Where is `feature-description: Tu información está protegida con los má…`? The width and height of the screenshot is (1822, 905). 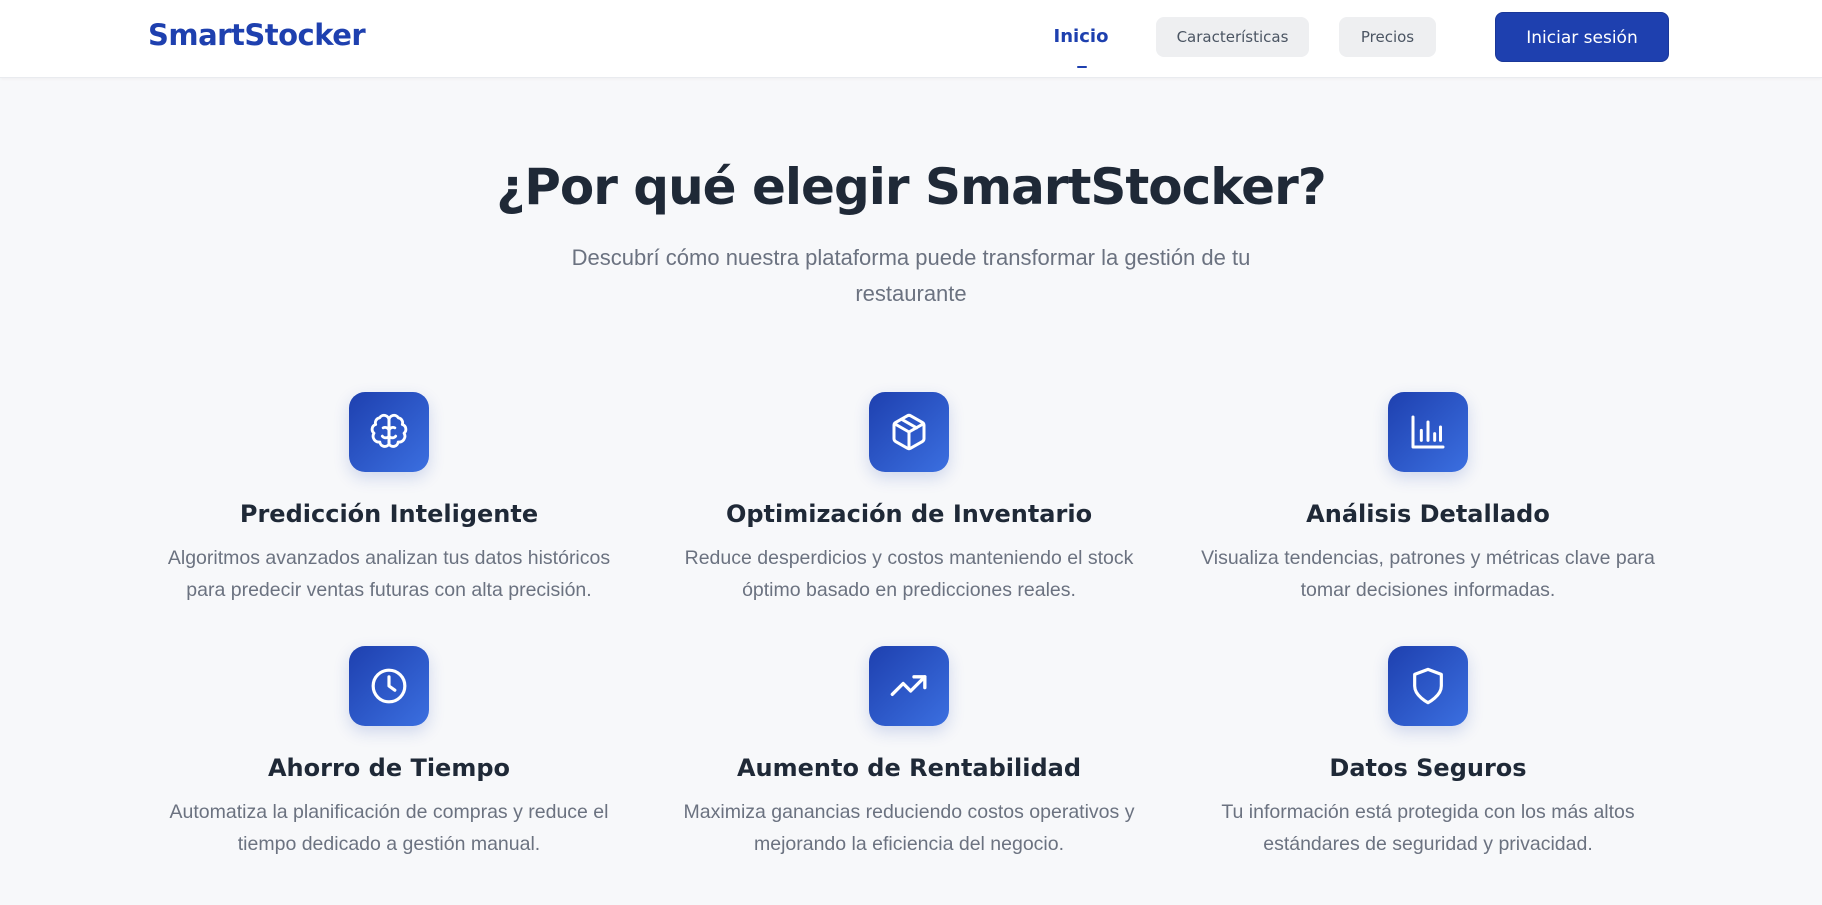
feature-description: Tu información está protegida con los má… is located at coordinates (1428, 828).